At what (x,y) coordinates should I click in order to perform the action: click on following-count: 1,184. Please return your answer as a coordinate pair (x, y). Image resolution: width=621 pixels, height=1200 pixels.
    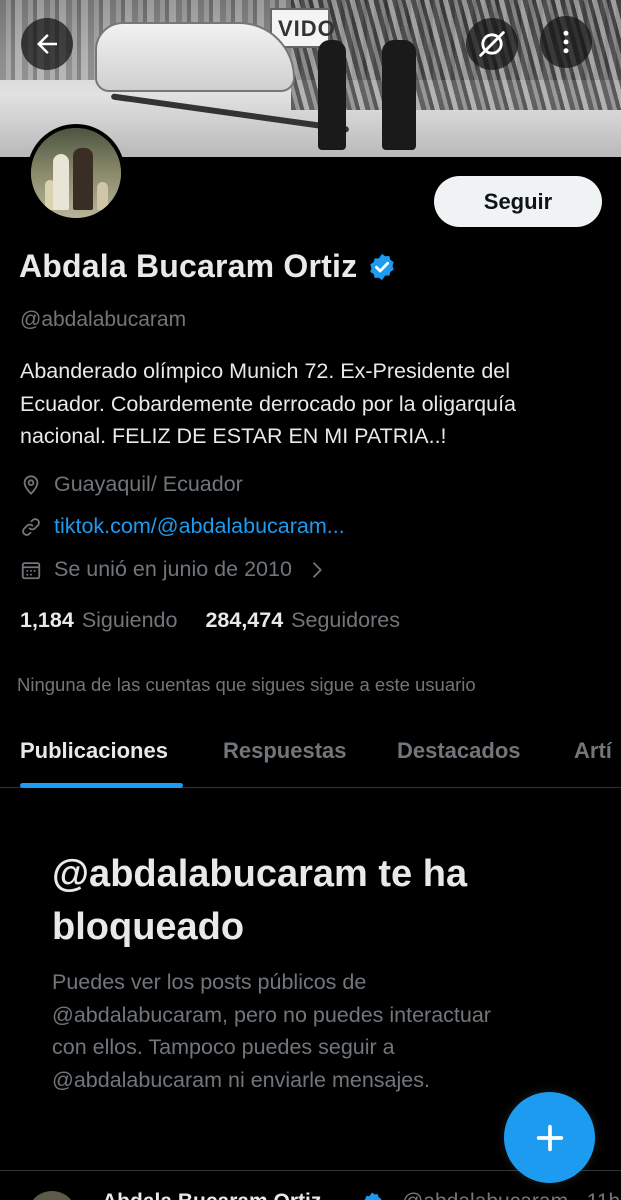
    Looking at the image, I should click on (47, 620).